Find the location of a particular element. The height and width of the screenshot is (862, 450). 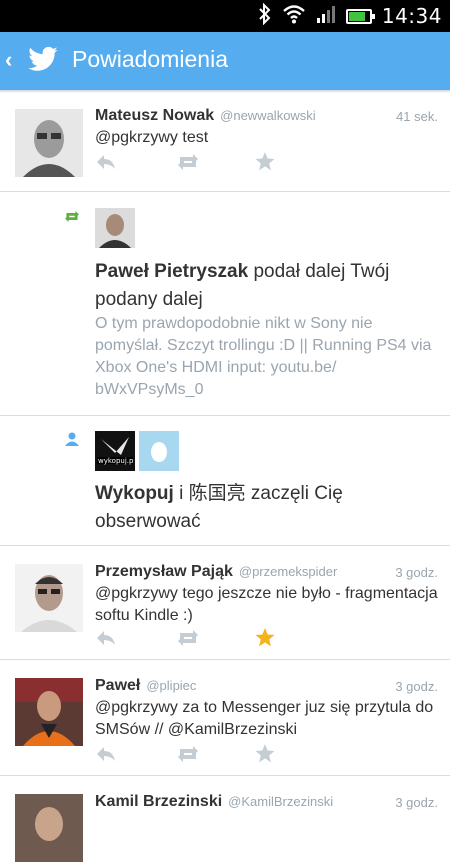

follow-headline: Wykopuj i 陈国亮 zaczęli Cię obserwować is located at coordinates (267, 508).